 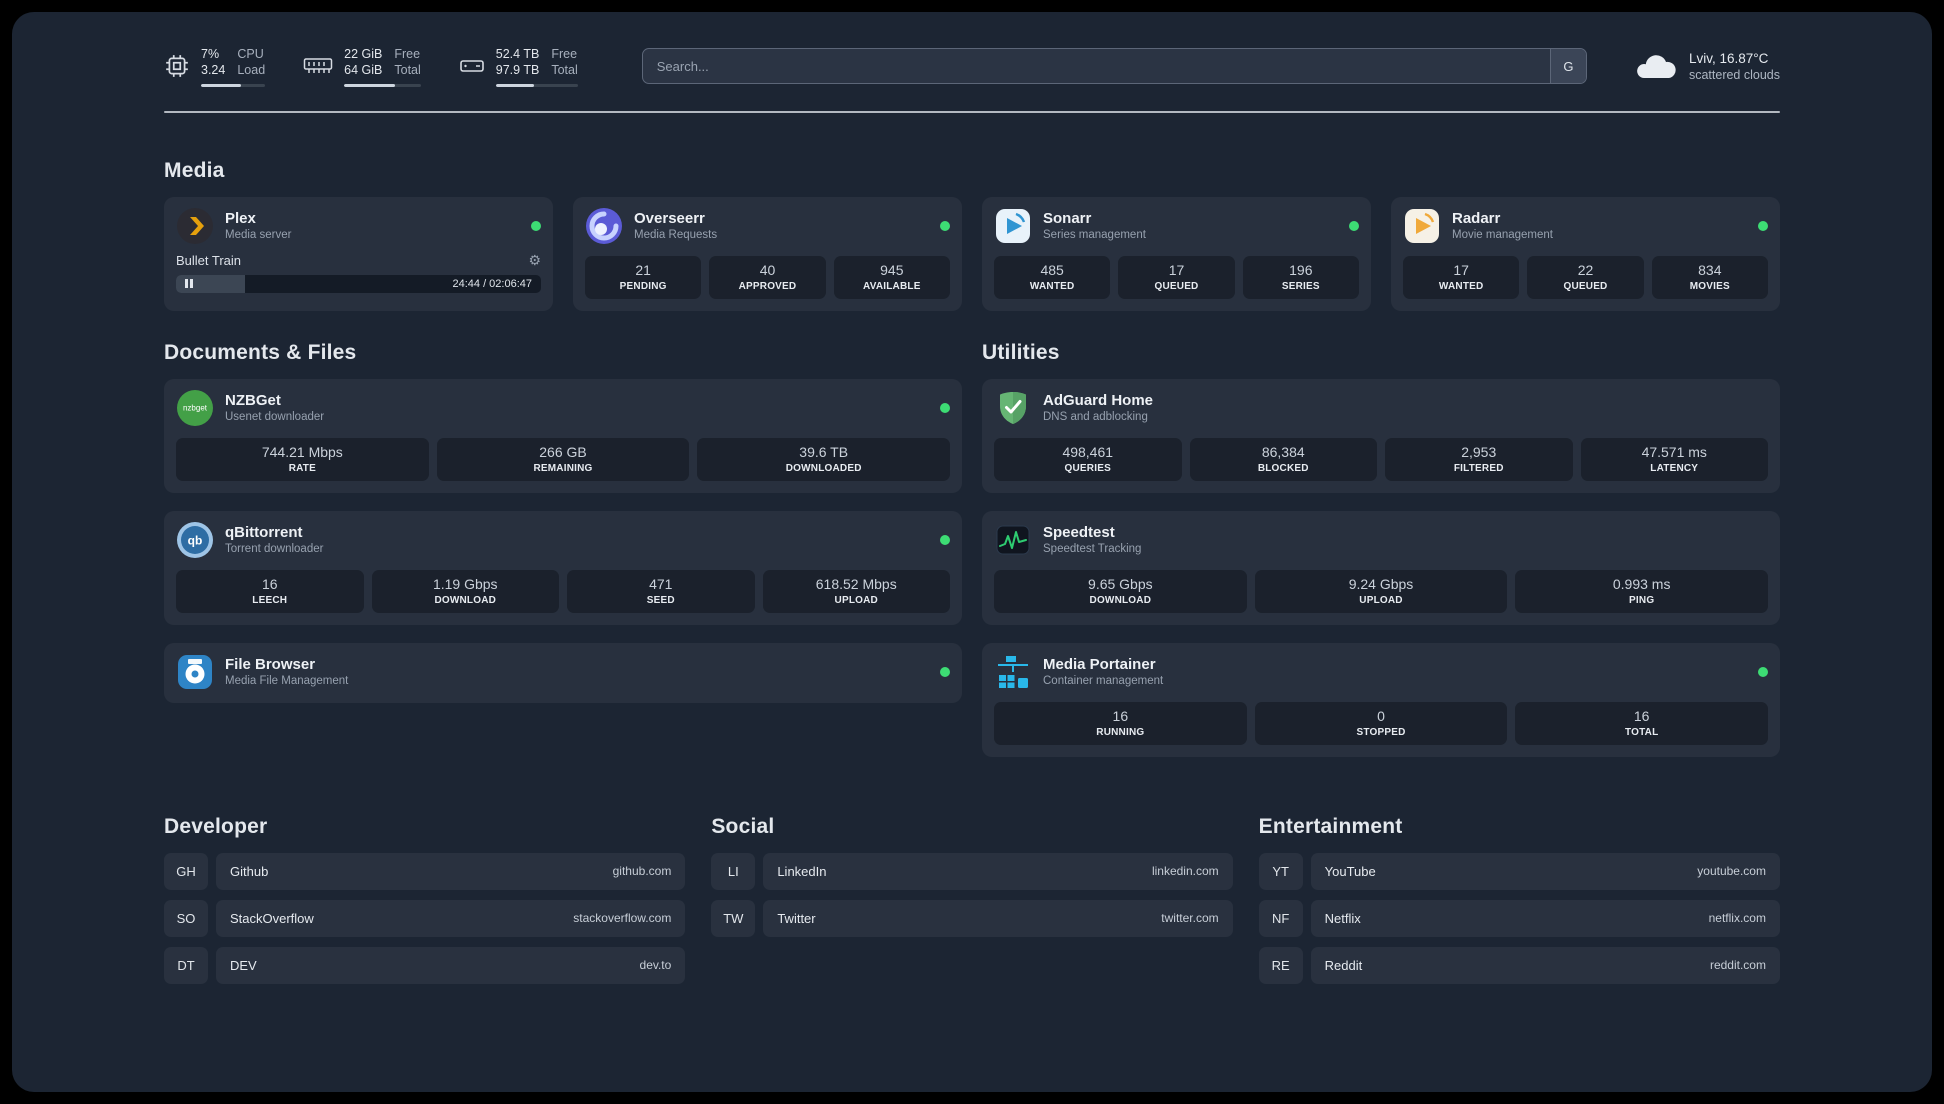 I want to click on stat-tile: 834 MOVIES, so click(x=1709, y=277).